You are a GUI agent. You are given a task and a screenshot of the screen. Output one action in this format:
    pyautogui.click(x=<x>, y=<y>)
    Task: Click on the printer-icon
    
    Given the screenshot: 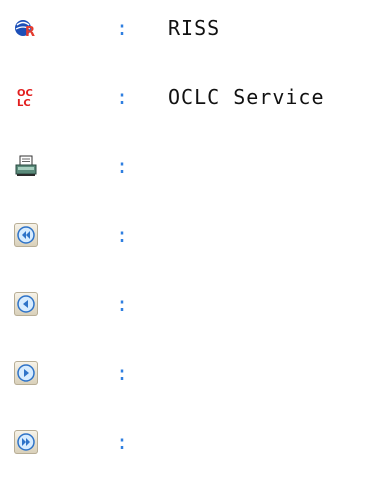 What is the action you would take?
    pyautogui.click(x=26, y=166)
    